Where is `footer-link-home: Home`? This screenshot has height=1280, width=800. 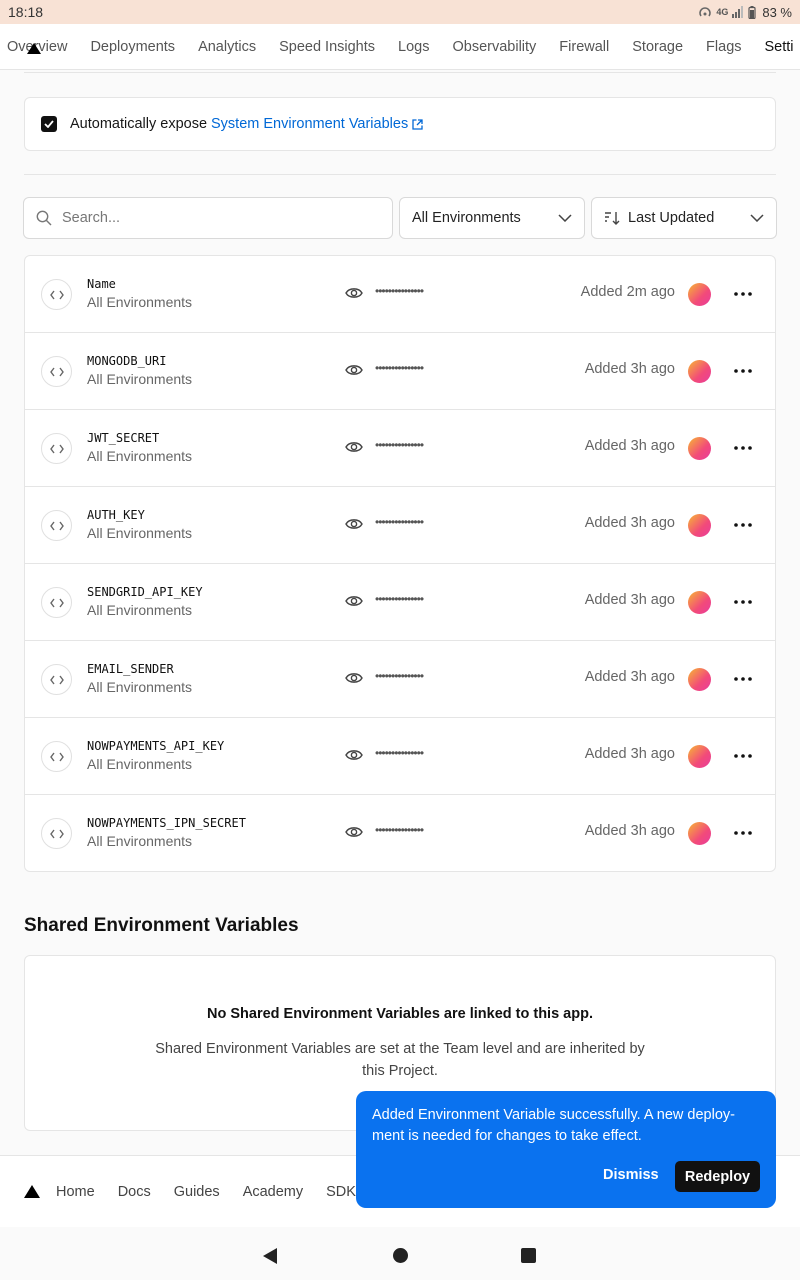
footer-link-home: Home is located at coordinates (75, 1192).